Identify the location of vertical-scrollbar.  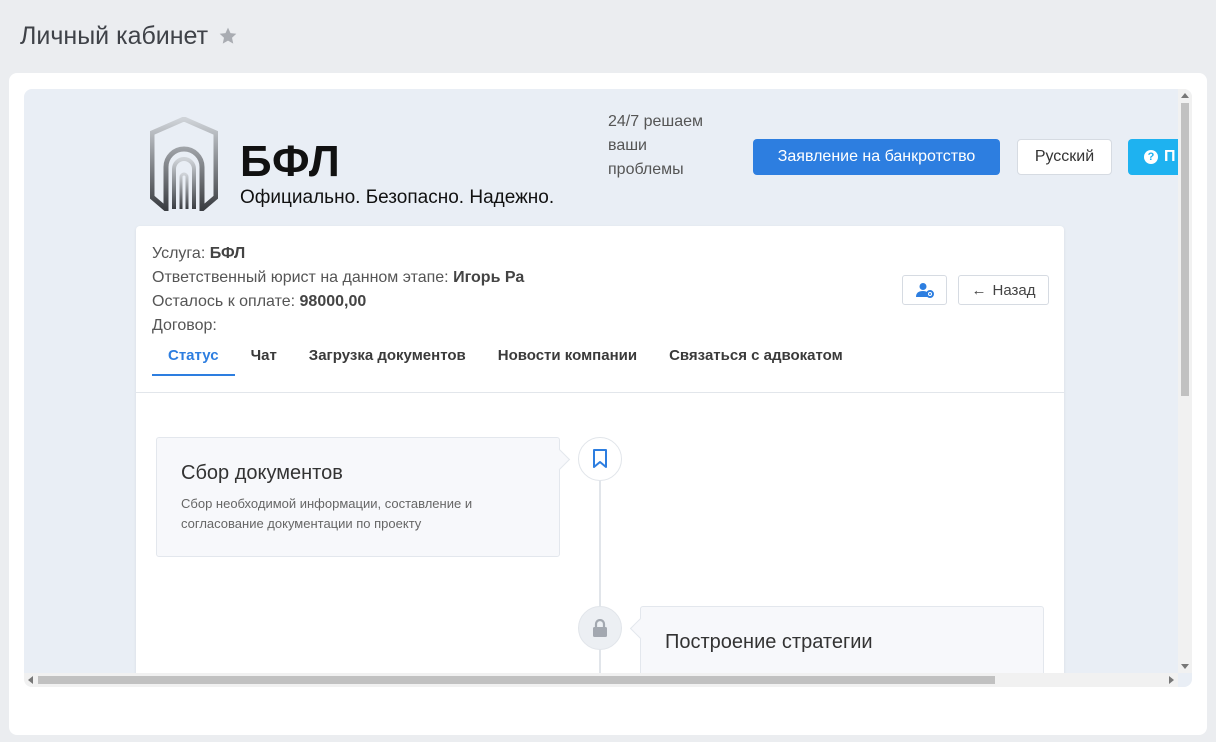
(1185, 381).